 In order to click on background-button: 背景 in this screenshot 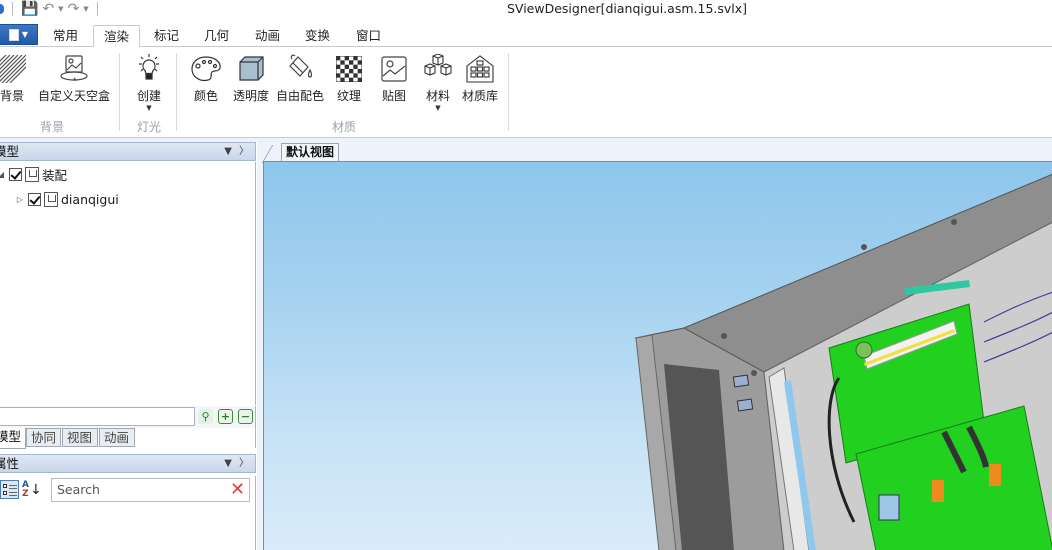, I will do `click(13, 78)`.